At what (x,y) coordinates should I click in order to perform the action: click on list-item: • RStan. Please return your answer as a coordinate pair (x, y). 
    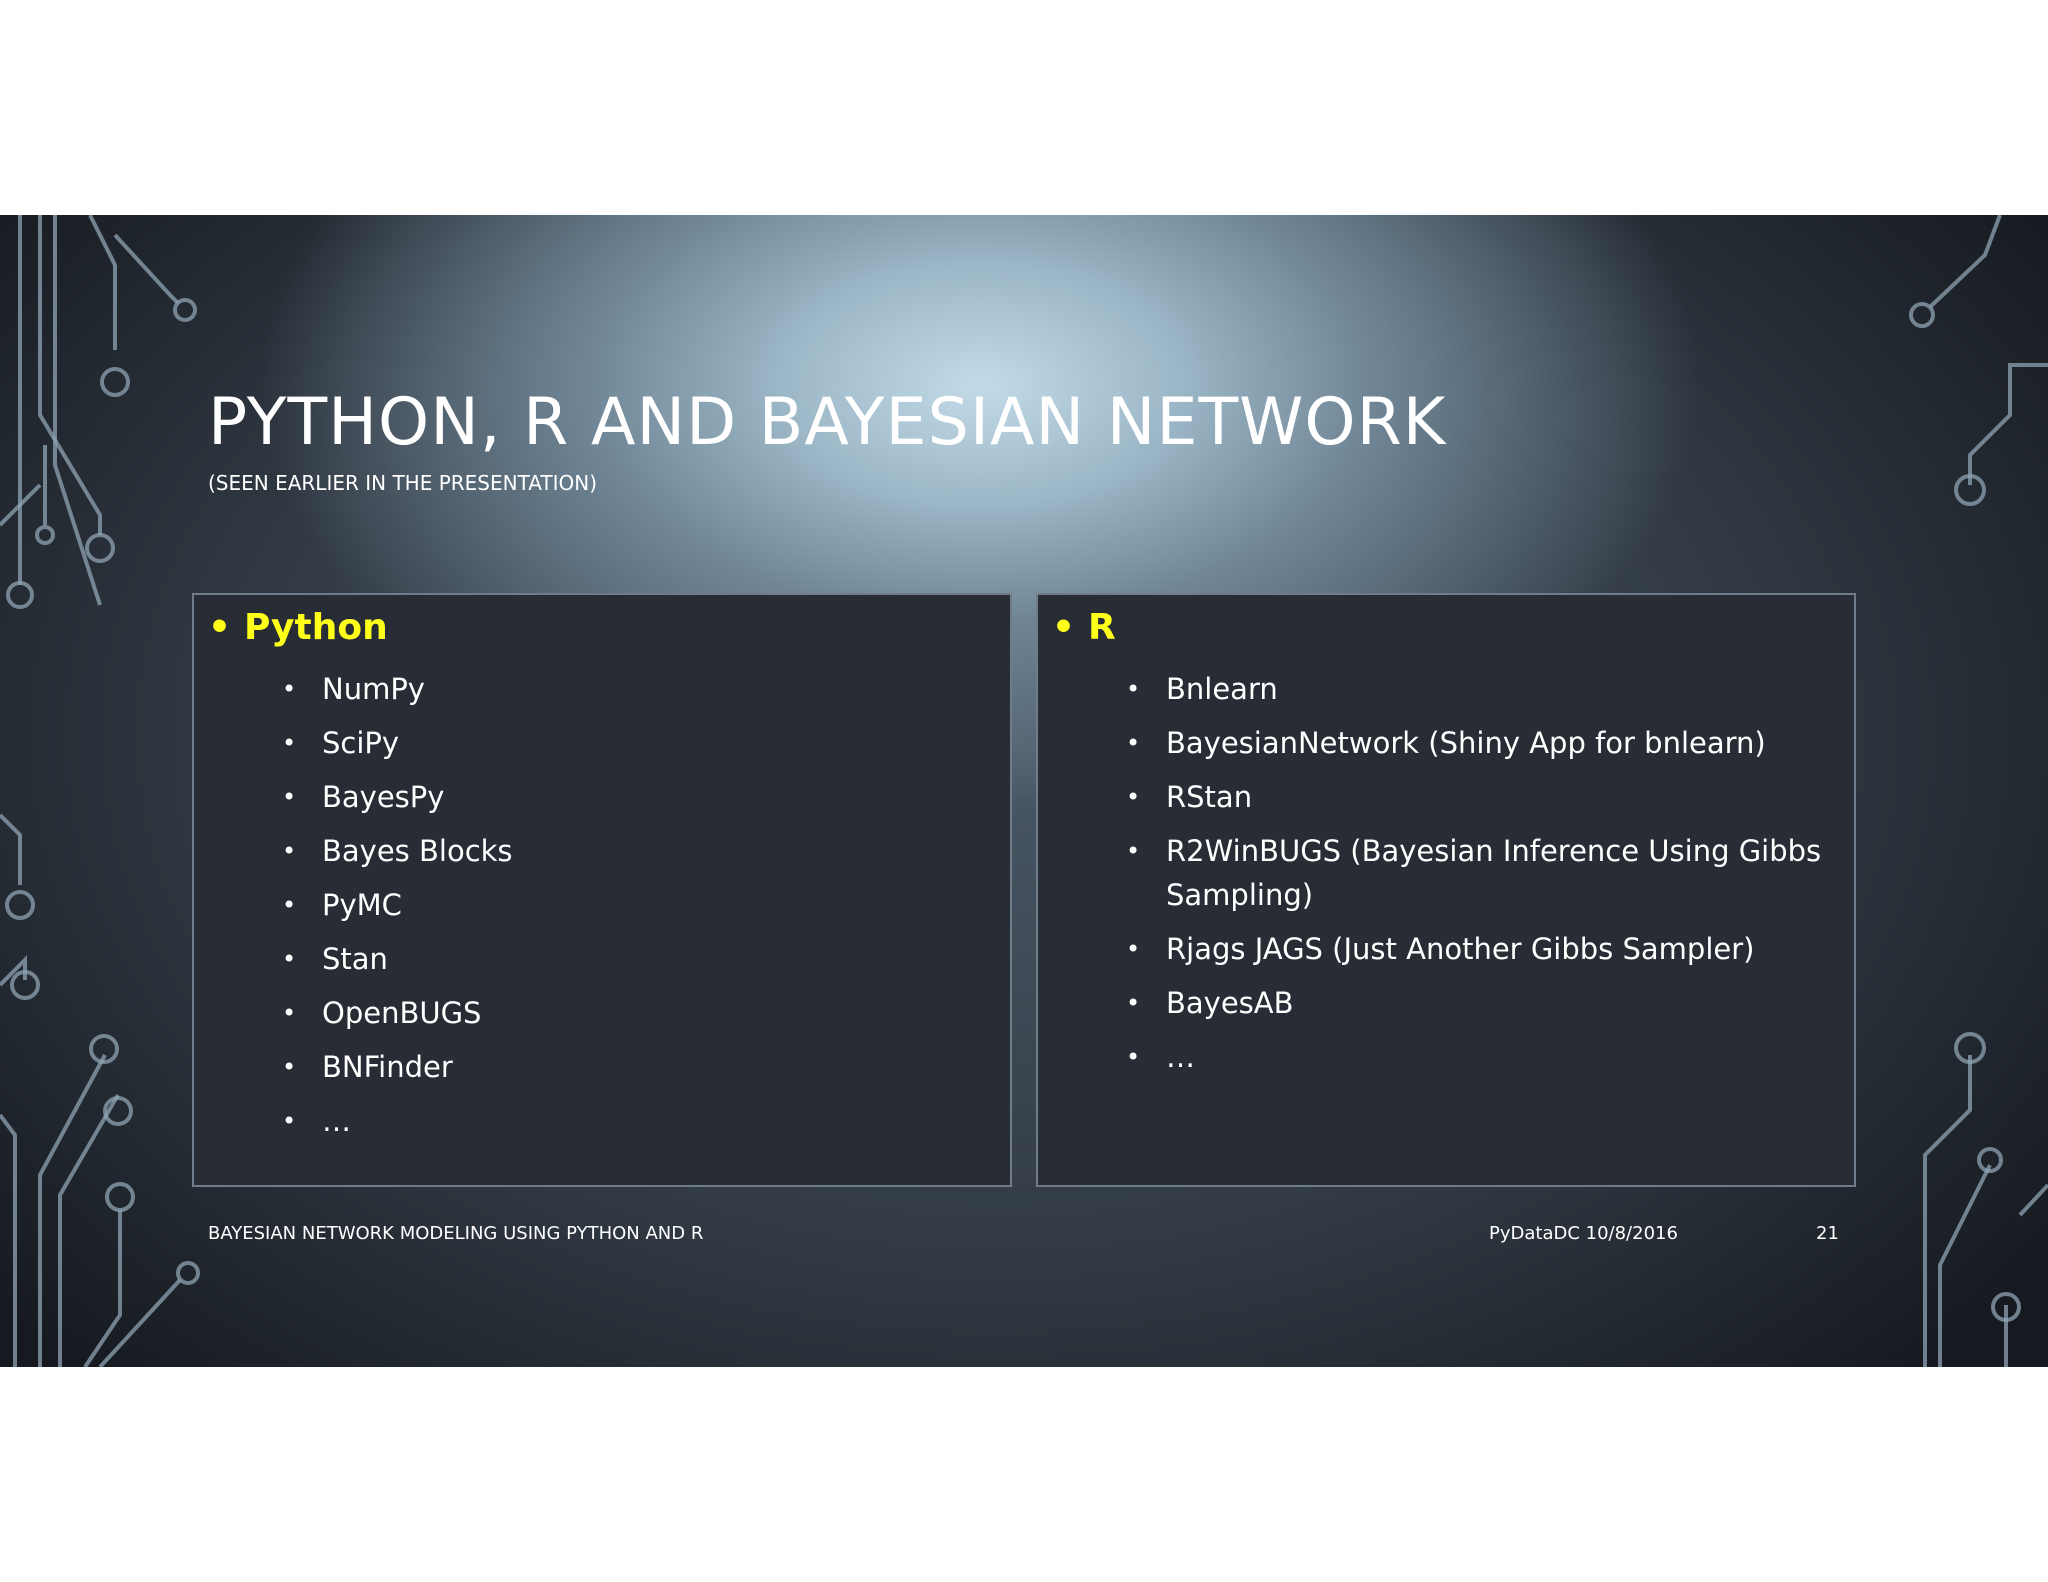
    Looking at the image, I should click on (1480, 797).